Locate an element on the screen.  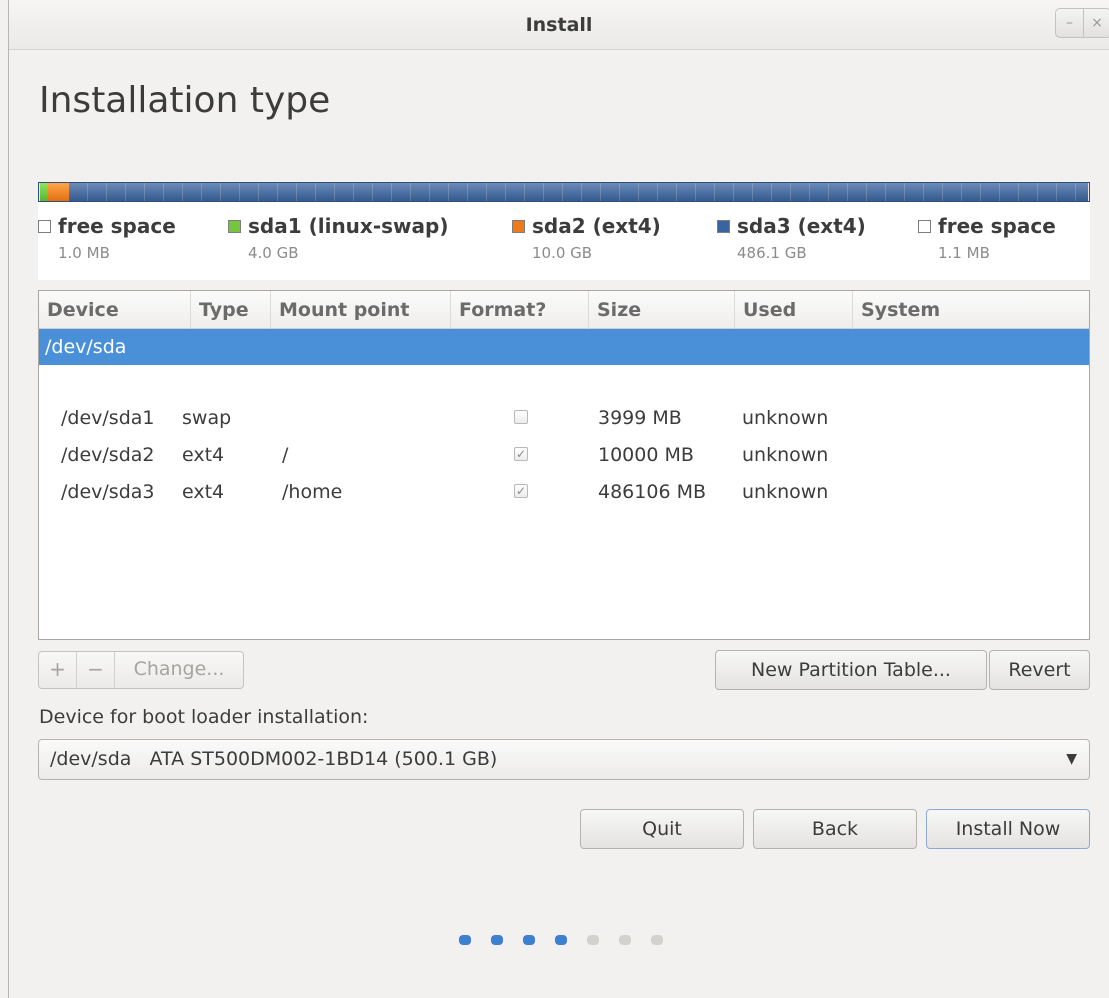
column-header-device: Device is located at coordinates (115, 310).